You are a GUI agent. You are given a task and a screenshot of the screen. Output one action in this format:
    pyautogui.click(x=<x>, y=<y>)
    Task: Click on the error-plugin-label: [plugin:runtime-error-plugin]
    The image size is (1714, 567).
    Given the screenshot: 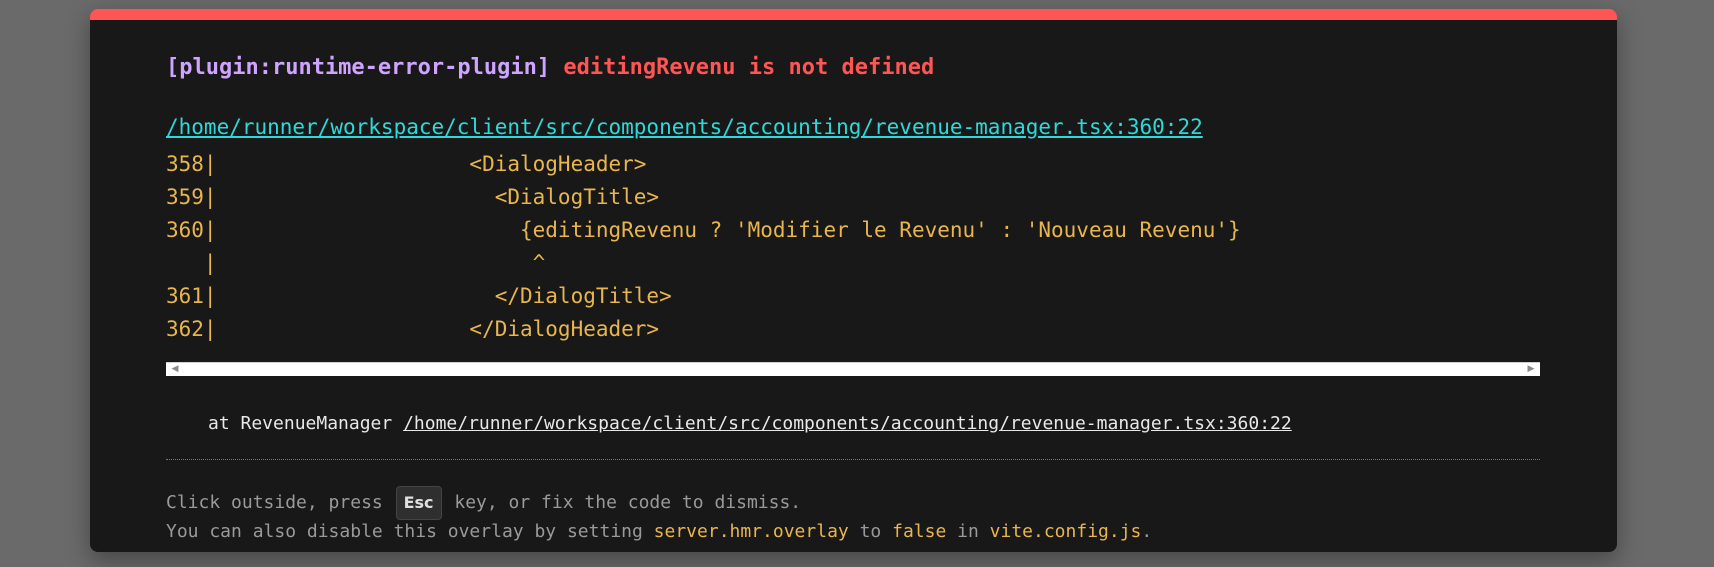 What is the action you would take?
    pyautogui.click(x=358, y=67)
    